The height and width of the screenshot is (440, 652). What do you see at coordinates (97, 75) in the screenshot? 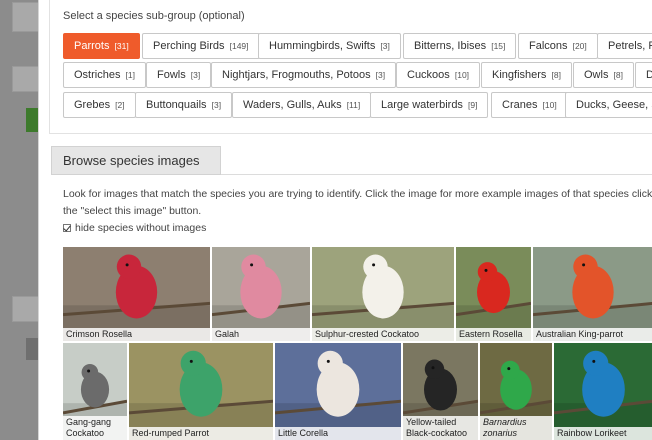
I see `chip-label: Ostriches` at bounding box center [97, 75].